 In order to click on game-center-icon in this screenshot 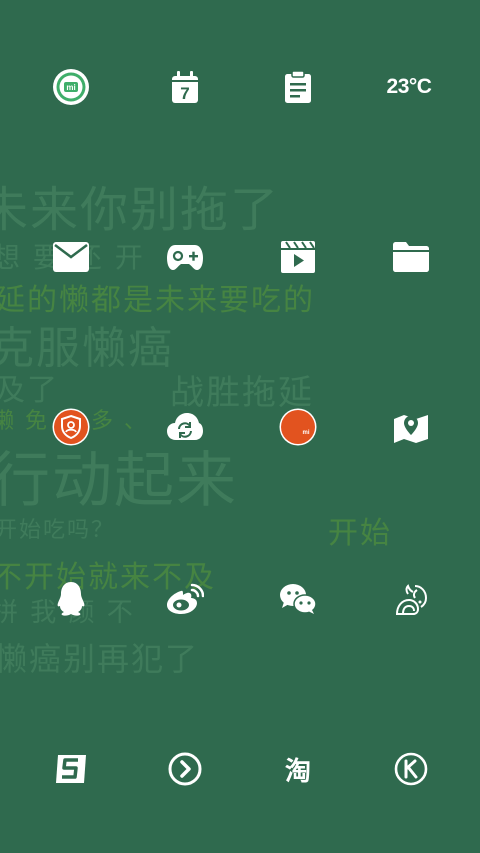, I will do `click(185, 257)`.